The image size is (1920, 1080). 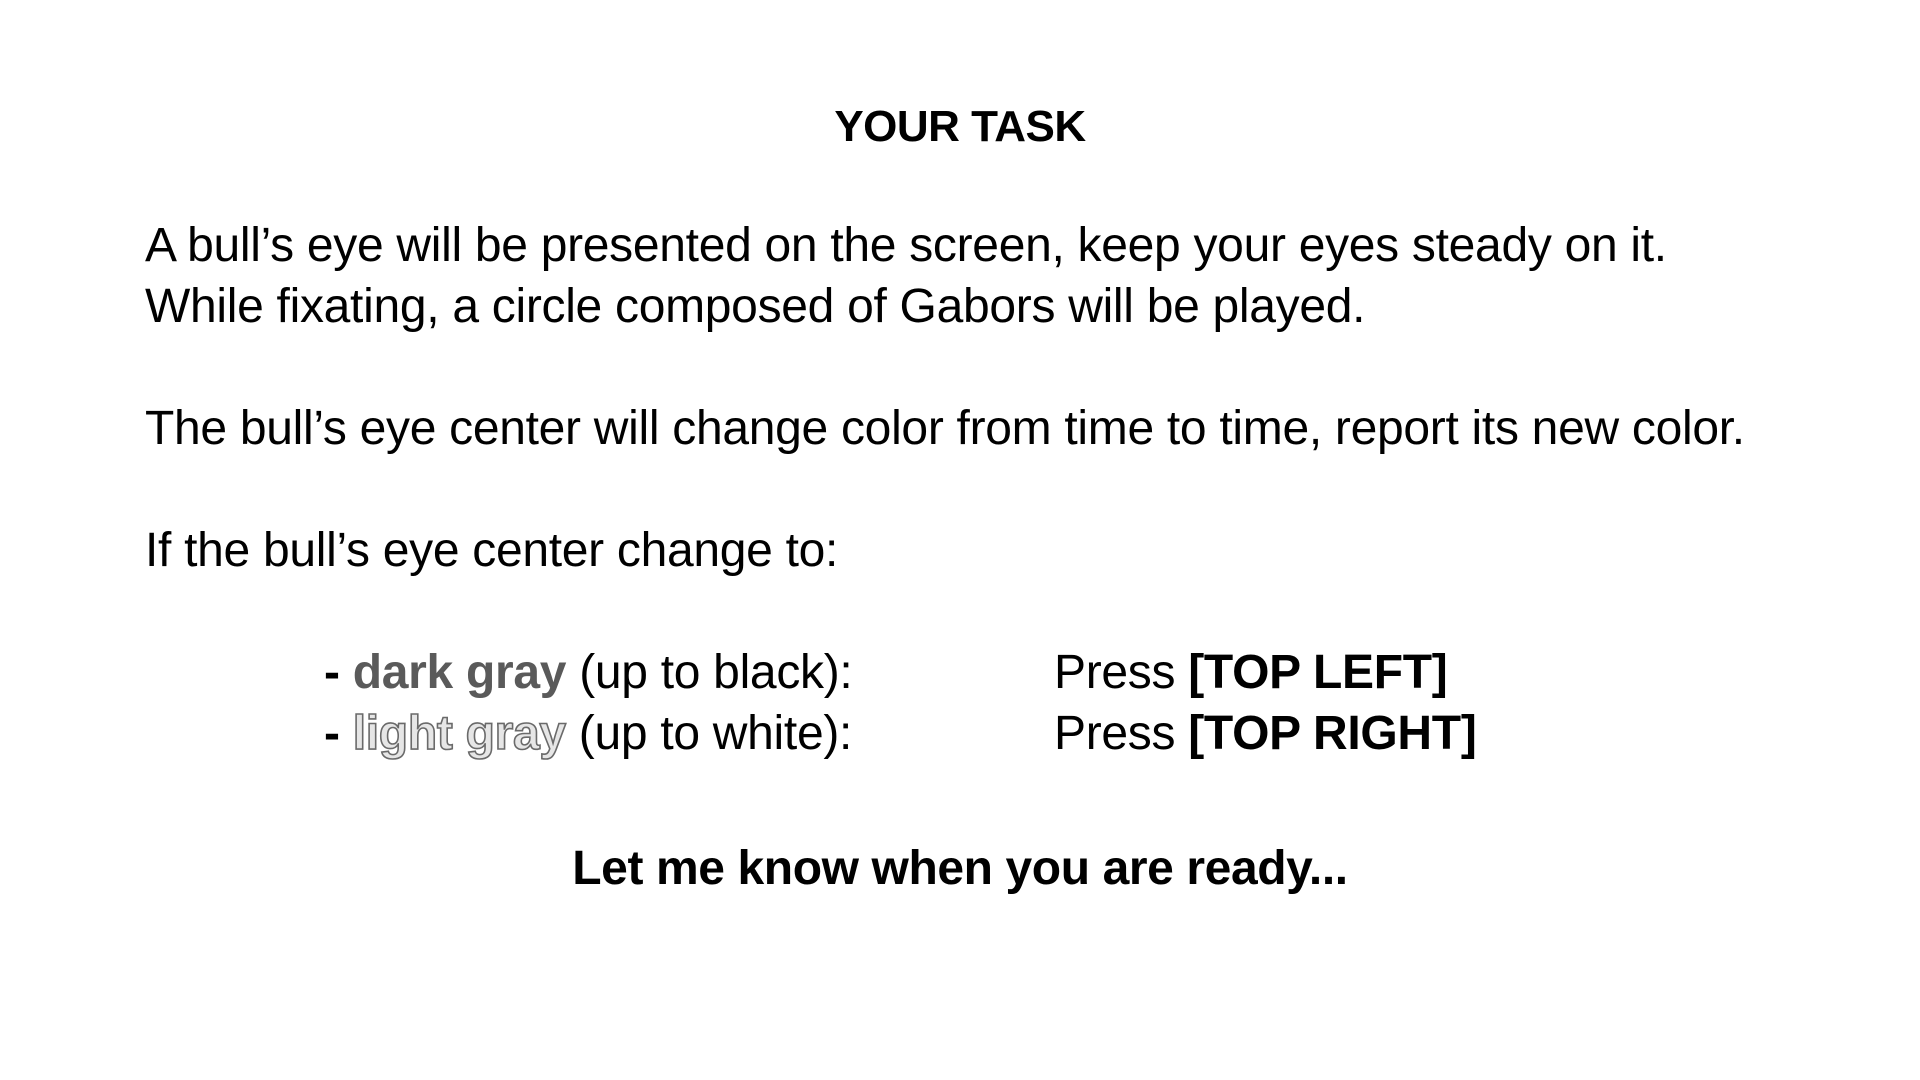 What do you see at coordinates (709, 672) in the screenshot?
I see `option-range: (up to black):` at bounding box center [709, 672].